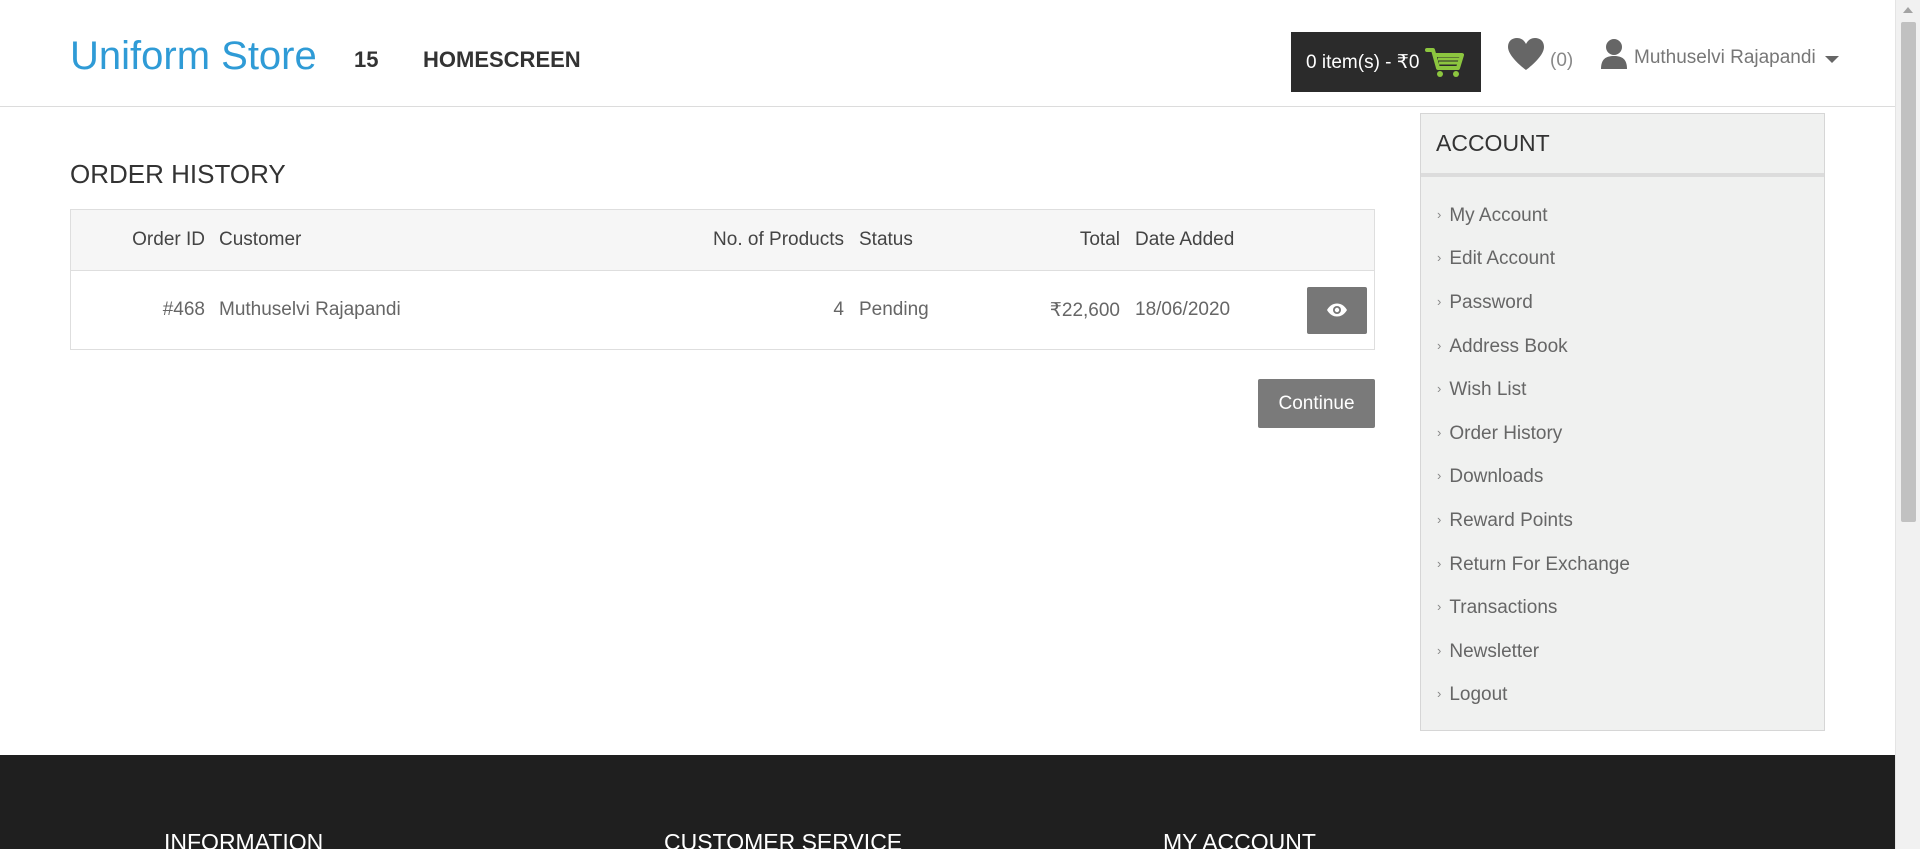 This screenshot has width=1920, height=849. What do you see at coordinates (1183, 309) in the screenshot?
I see `order-date-added: 18/06/2020` at bounding box center [1183, 309].